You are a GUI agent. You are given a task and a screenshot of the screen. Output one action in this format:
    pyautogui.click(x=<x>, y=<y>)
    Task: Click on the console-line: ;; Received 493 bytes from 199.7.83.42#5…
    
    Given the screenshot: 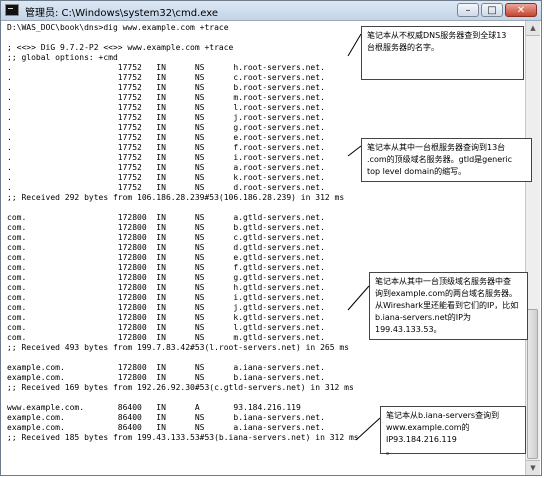 What is the action you would take?
    pyautogui.click(x=178, y=347)
    